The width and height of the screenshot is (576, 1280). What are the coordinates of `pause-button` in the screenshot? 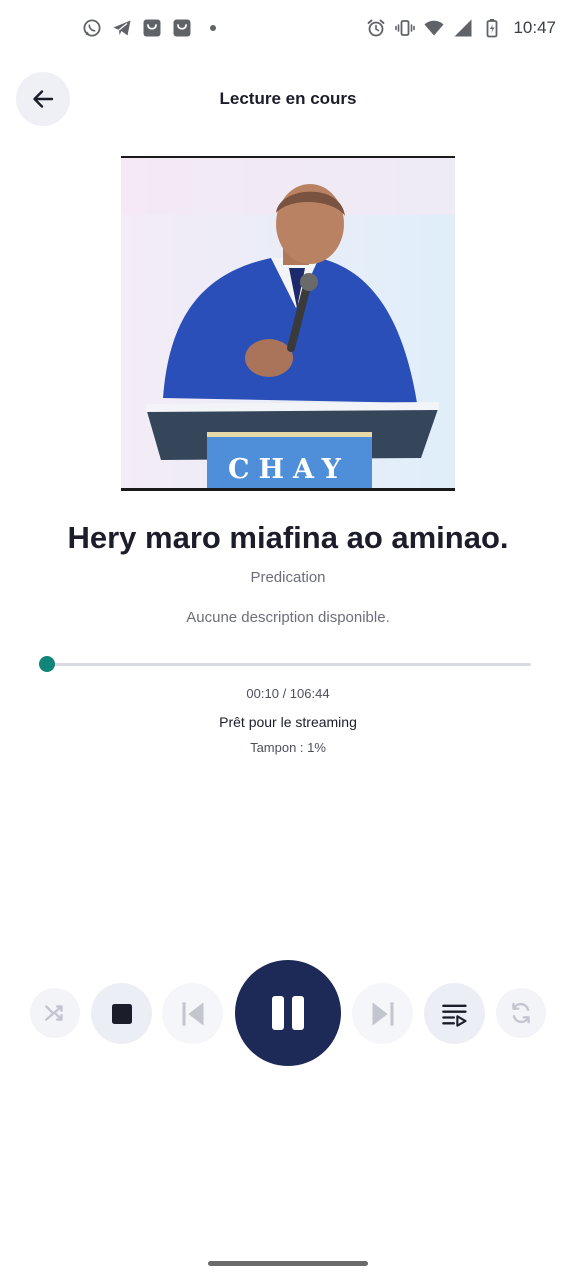 It's located at (288, 1013).